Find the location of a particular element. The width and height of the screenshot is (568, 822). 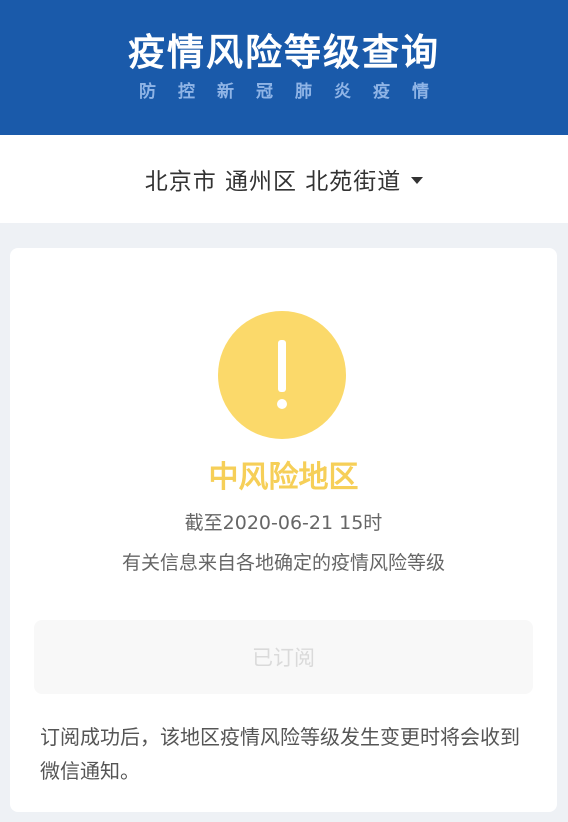

subscribe-notice: 订阅成功后，该地区疫情风险等级发生变更时将会收到微信通知。 is located at coordinates (280, 754).